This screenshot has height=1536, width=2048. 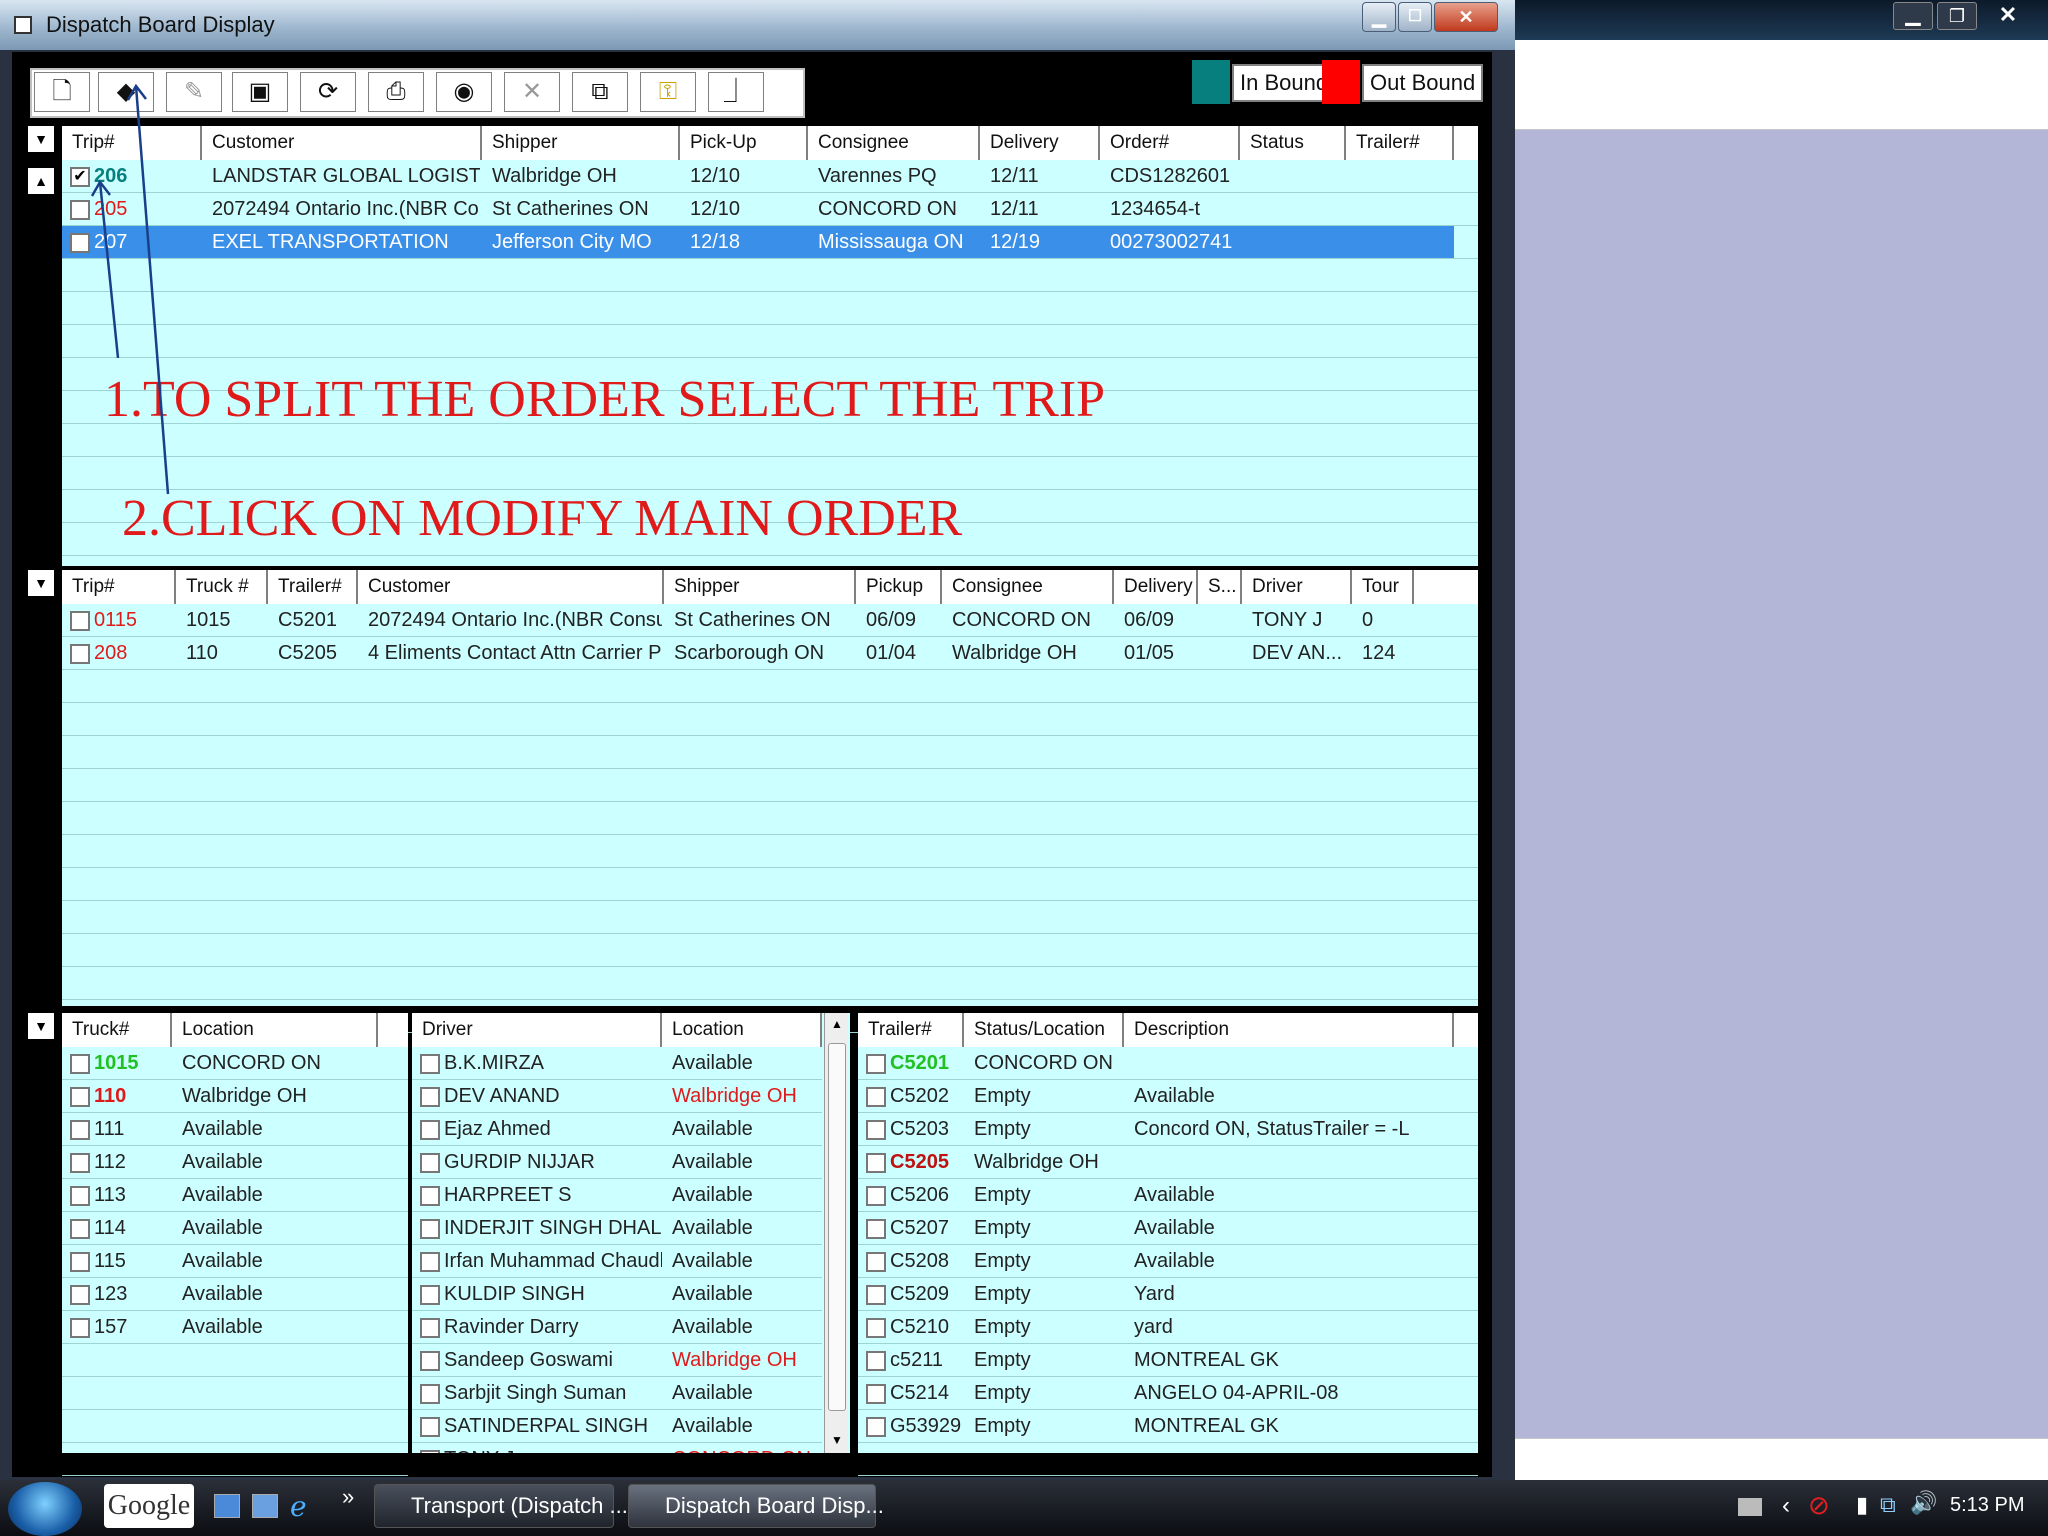 What do you see at coordinates (1028, 587) in the screenshot?
I see `trips-column-header: Consignee` at bounding box center [1028, 587].